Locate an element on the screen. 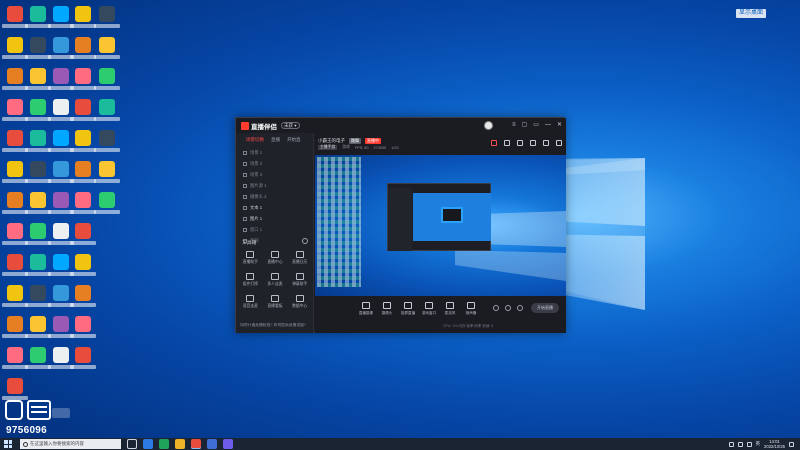  start-live-button: 开始直播 is located at coordinates (545, 308).